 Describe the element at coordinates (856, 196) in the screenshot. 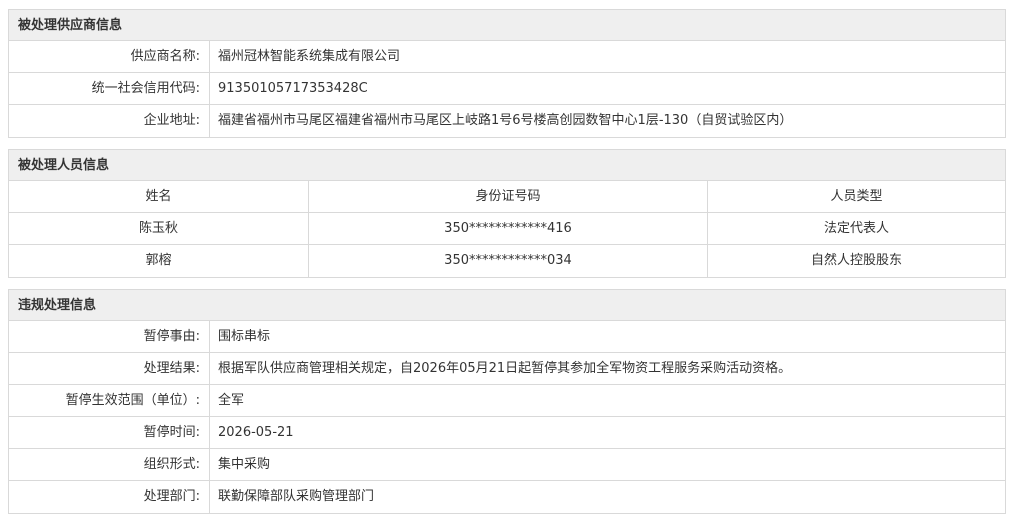

I see `column-header-person-type: 人员类型` at that location.